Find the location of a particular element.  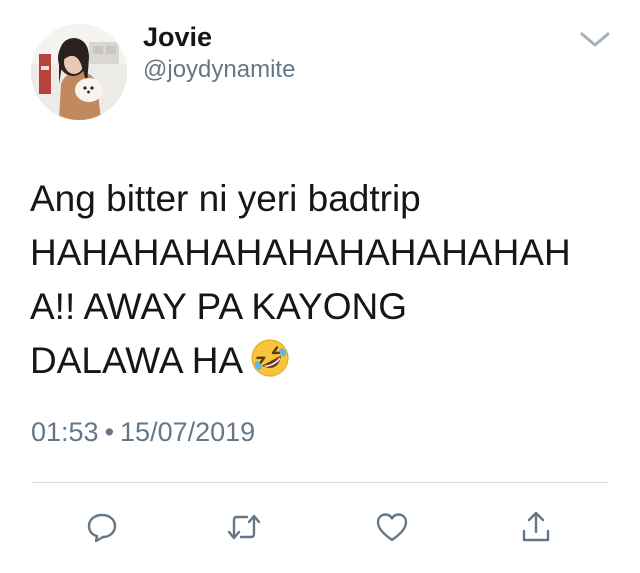

share-icon is located at coordinates (536, 527).